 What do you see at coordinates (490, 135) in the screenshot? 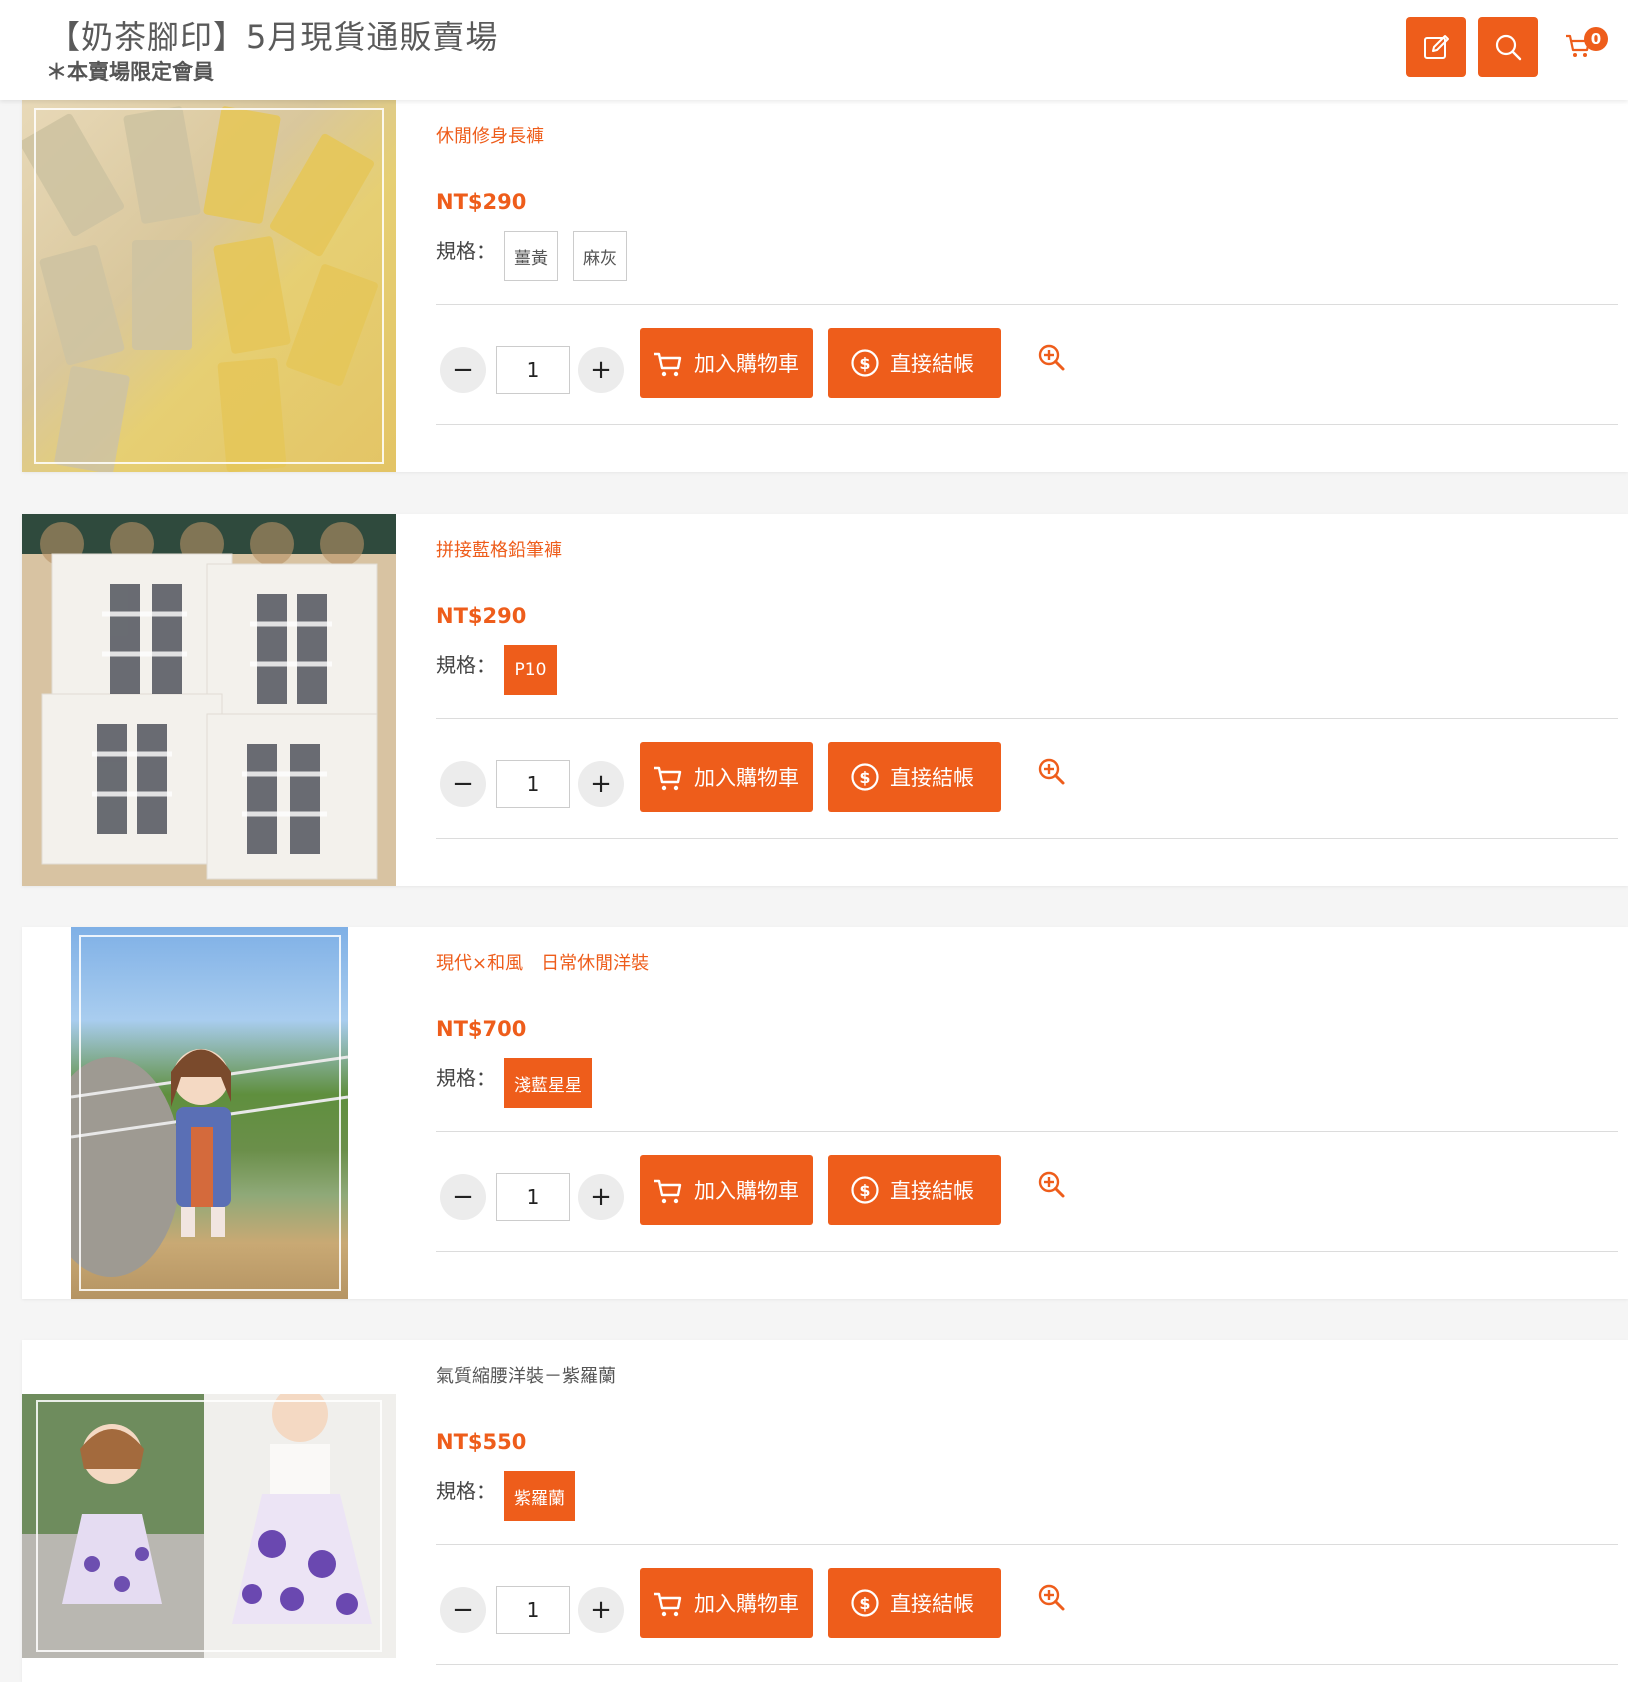
I see `product-name: 休閒修身長褲` at bounding box center [490, 135].